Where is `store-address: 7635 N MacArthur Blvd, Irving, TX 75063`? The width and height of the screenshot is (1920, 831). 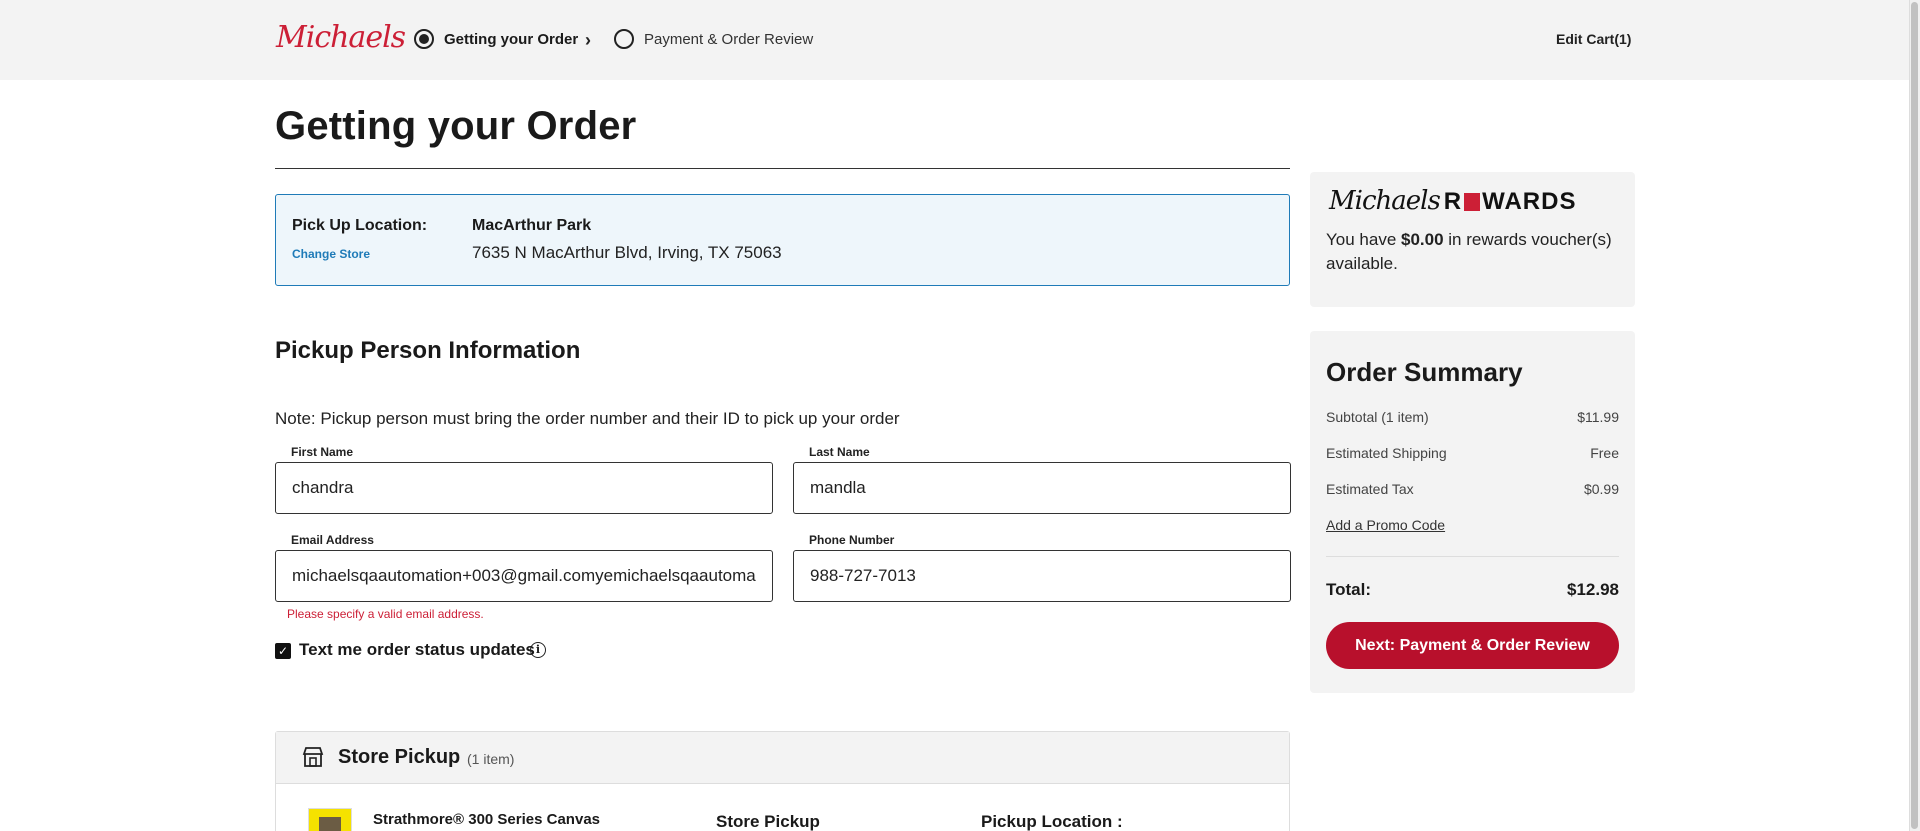
store-address: 7635 N MacArthur Blvd, Irving, TX 75063 is located at coordinates (627, 252).